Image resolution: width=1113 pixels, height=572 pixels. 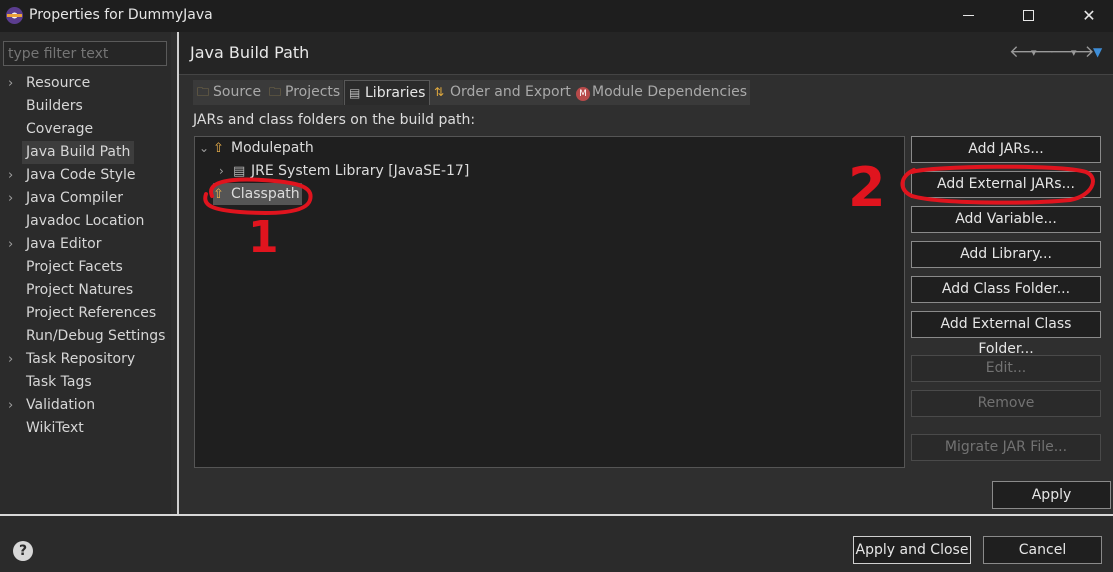 What do you see at coordinates (74, 267) in the screenshot?
I see `nav-item-label: Project Facets` at bounding box center [74, 267].